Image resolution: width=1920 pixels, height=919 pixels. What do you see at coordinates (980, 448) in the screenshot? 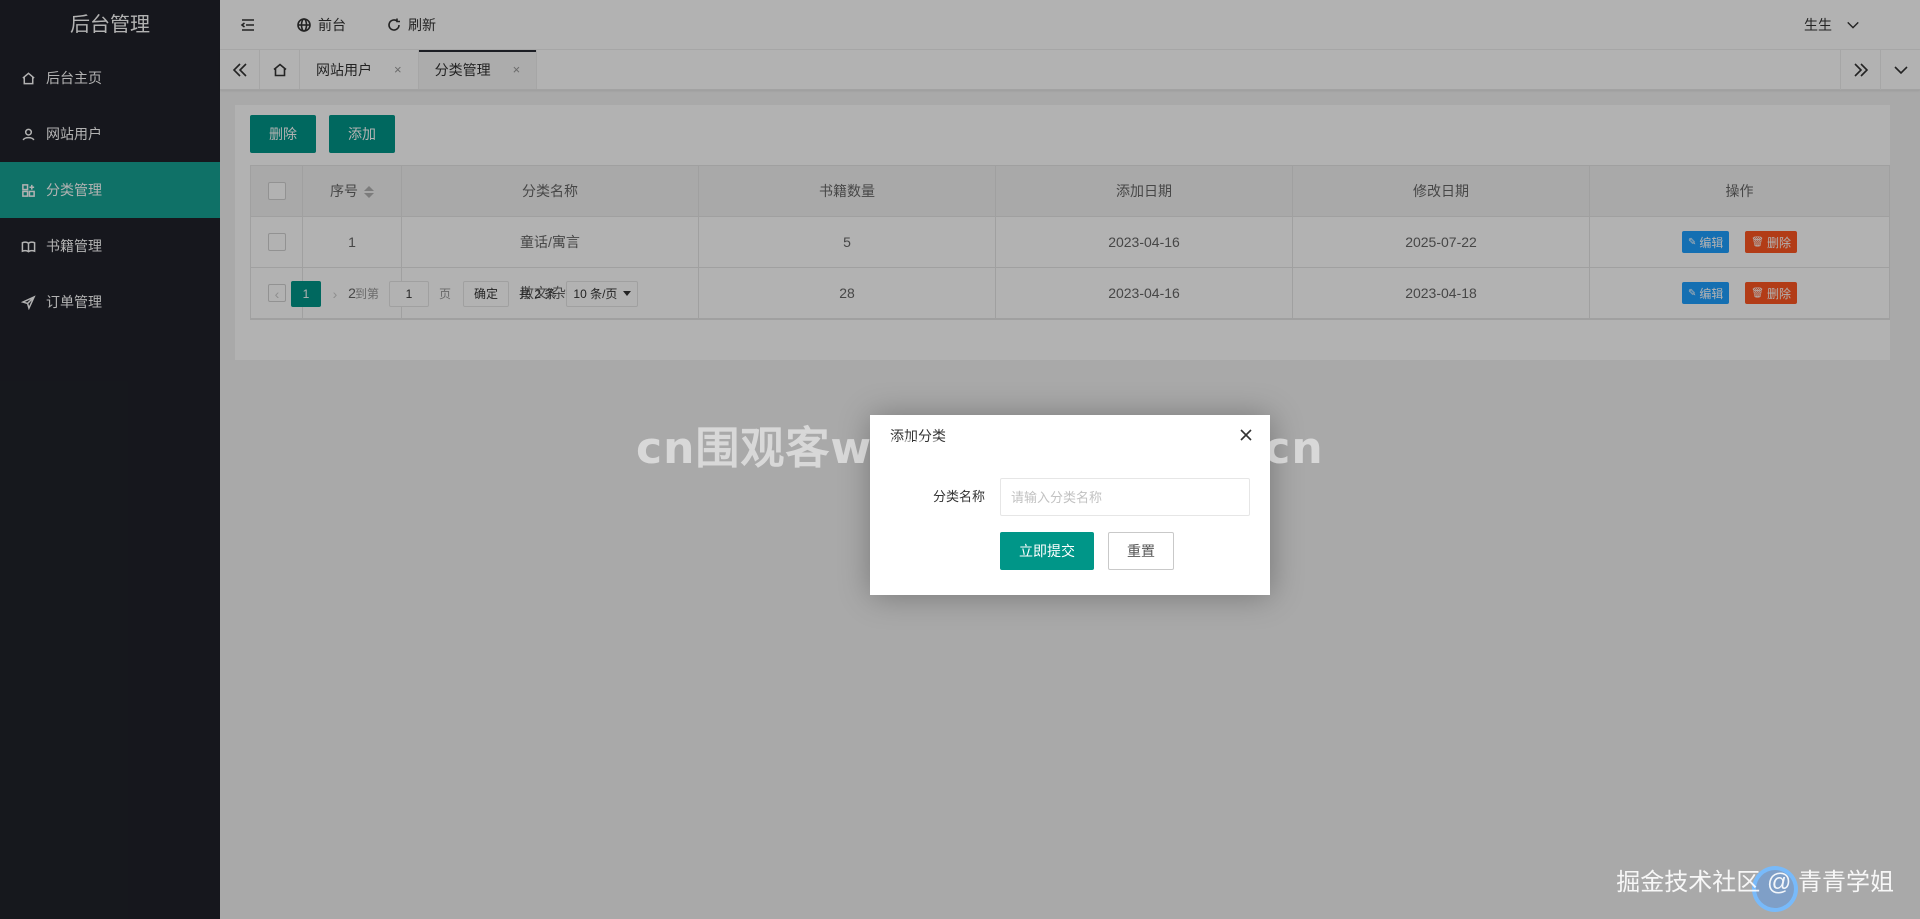
I see `center-watermark: cn围观客www.weiguanke.cn` at bounding box center [980, 448].